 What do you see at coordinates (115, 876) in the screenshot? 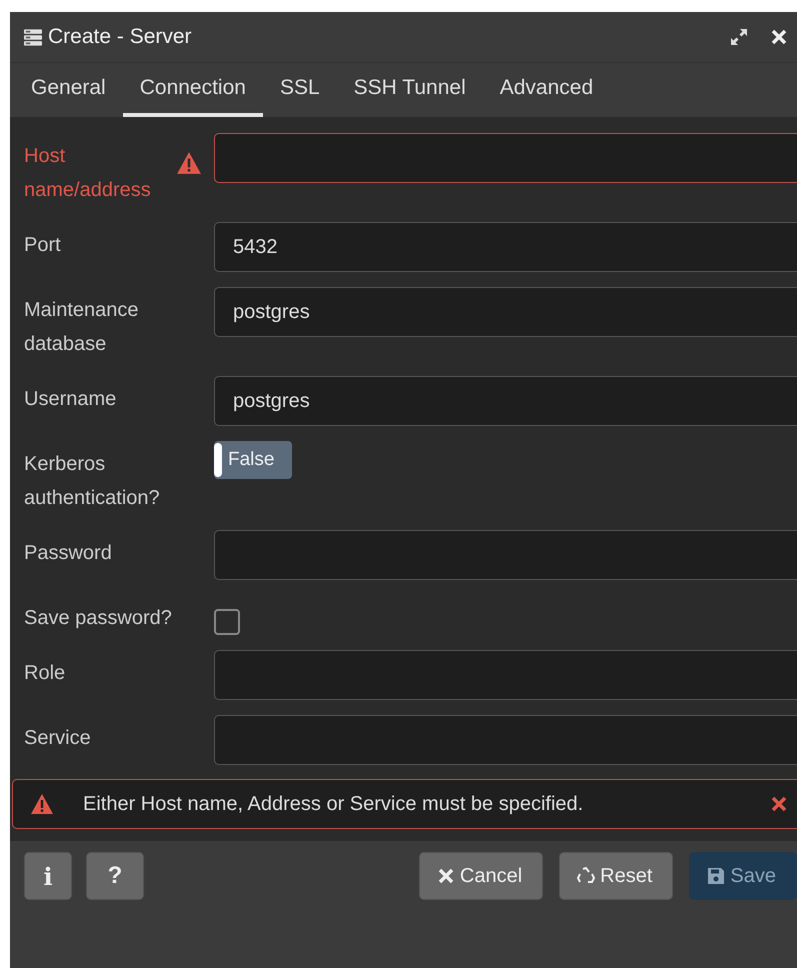
I see `help-button: ?` at bounding box center [115, 876].